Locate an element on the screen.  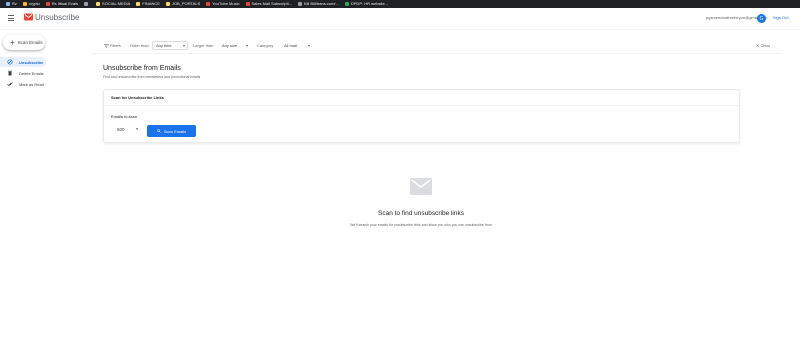
category-select: All mail ▾ is located at coordinates (296, 45).